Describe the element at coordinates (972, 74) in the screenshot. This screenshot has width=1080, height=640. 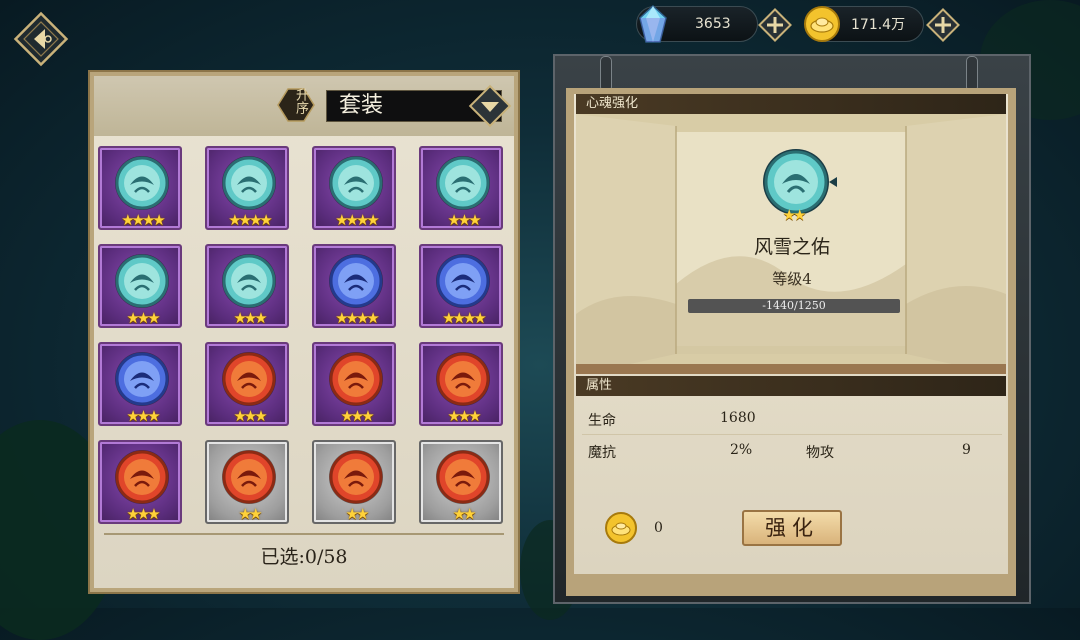
I see `hanging-pin-right` at that location.